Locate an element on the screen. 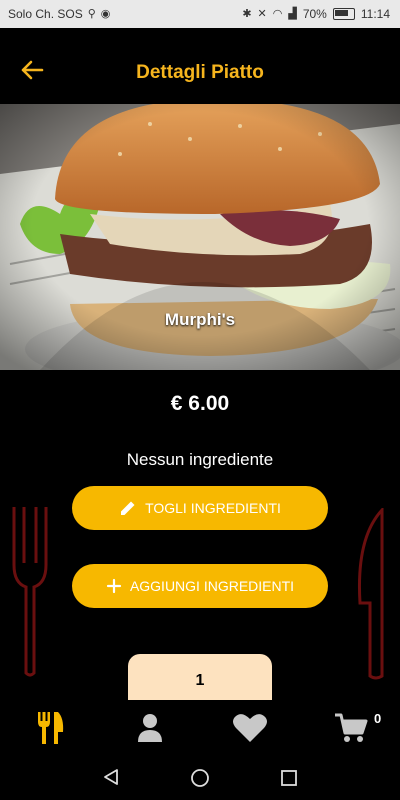 This screenshot has width=400, height=800. cart-count-badge: 0 is located at coordinates (378, 718).